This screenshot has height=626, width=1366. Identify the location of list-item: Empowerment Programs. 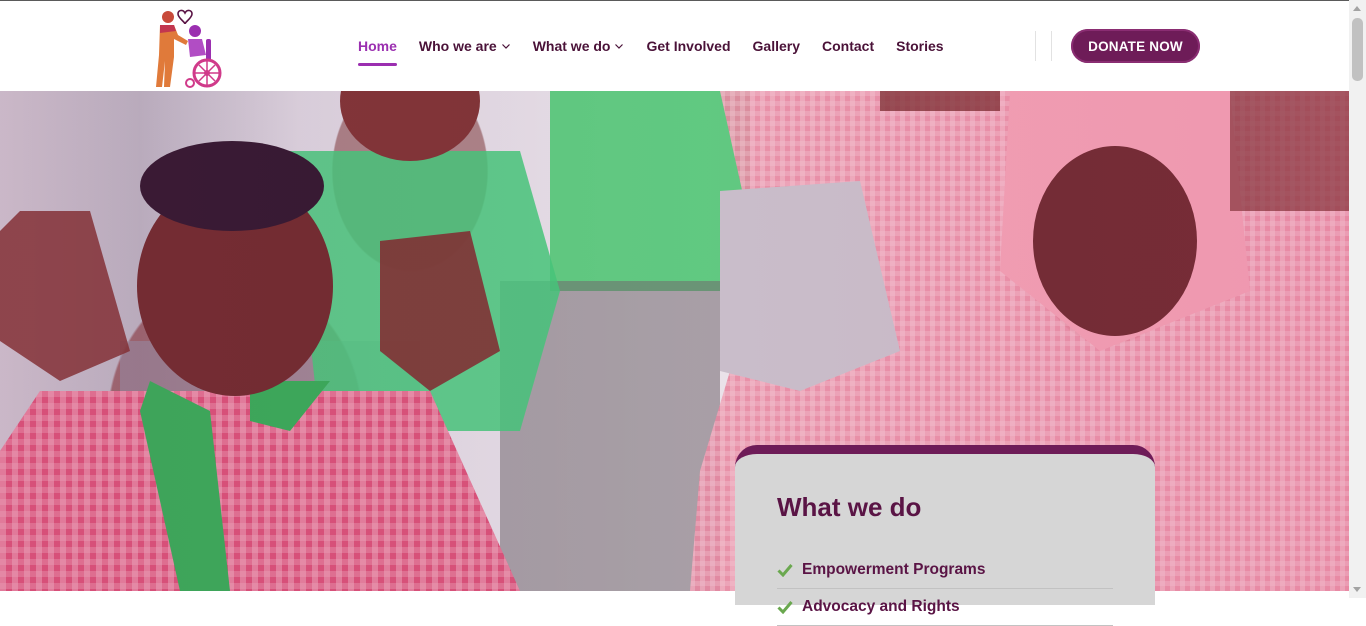
(945, 570).